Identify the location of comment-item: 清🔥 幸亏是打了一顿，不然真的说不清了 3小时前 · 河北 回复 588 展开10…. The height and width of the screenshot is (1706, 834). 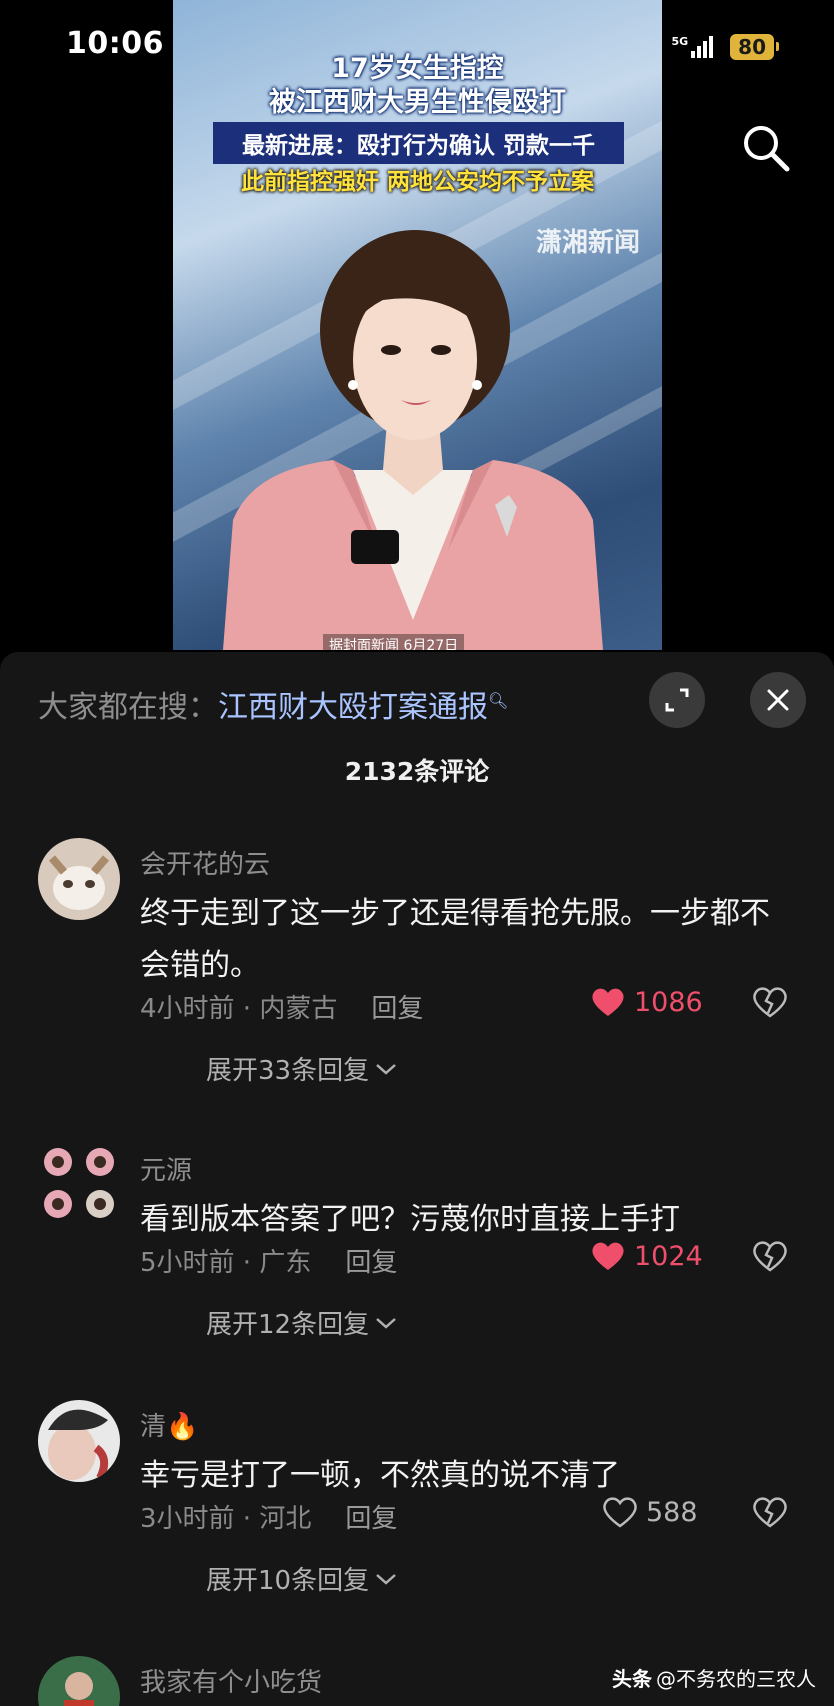
(417, 1500).